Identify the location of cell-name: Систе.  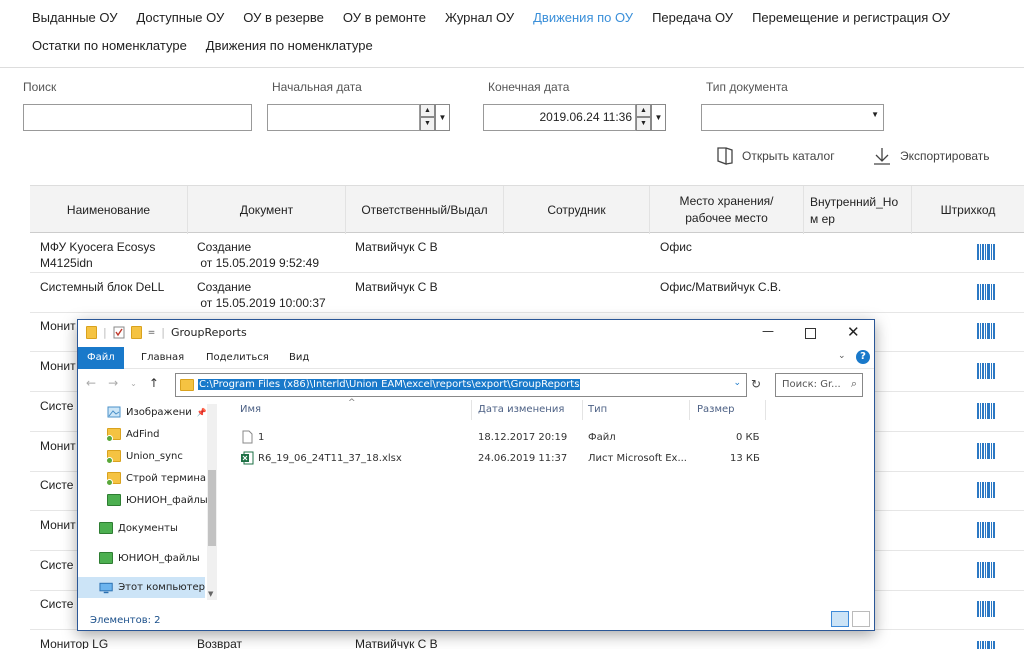
(57, 604).